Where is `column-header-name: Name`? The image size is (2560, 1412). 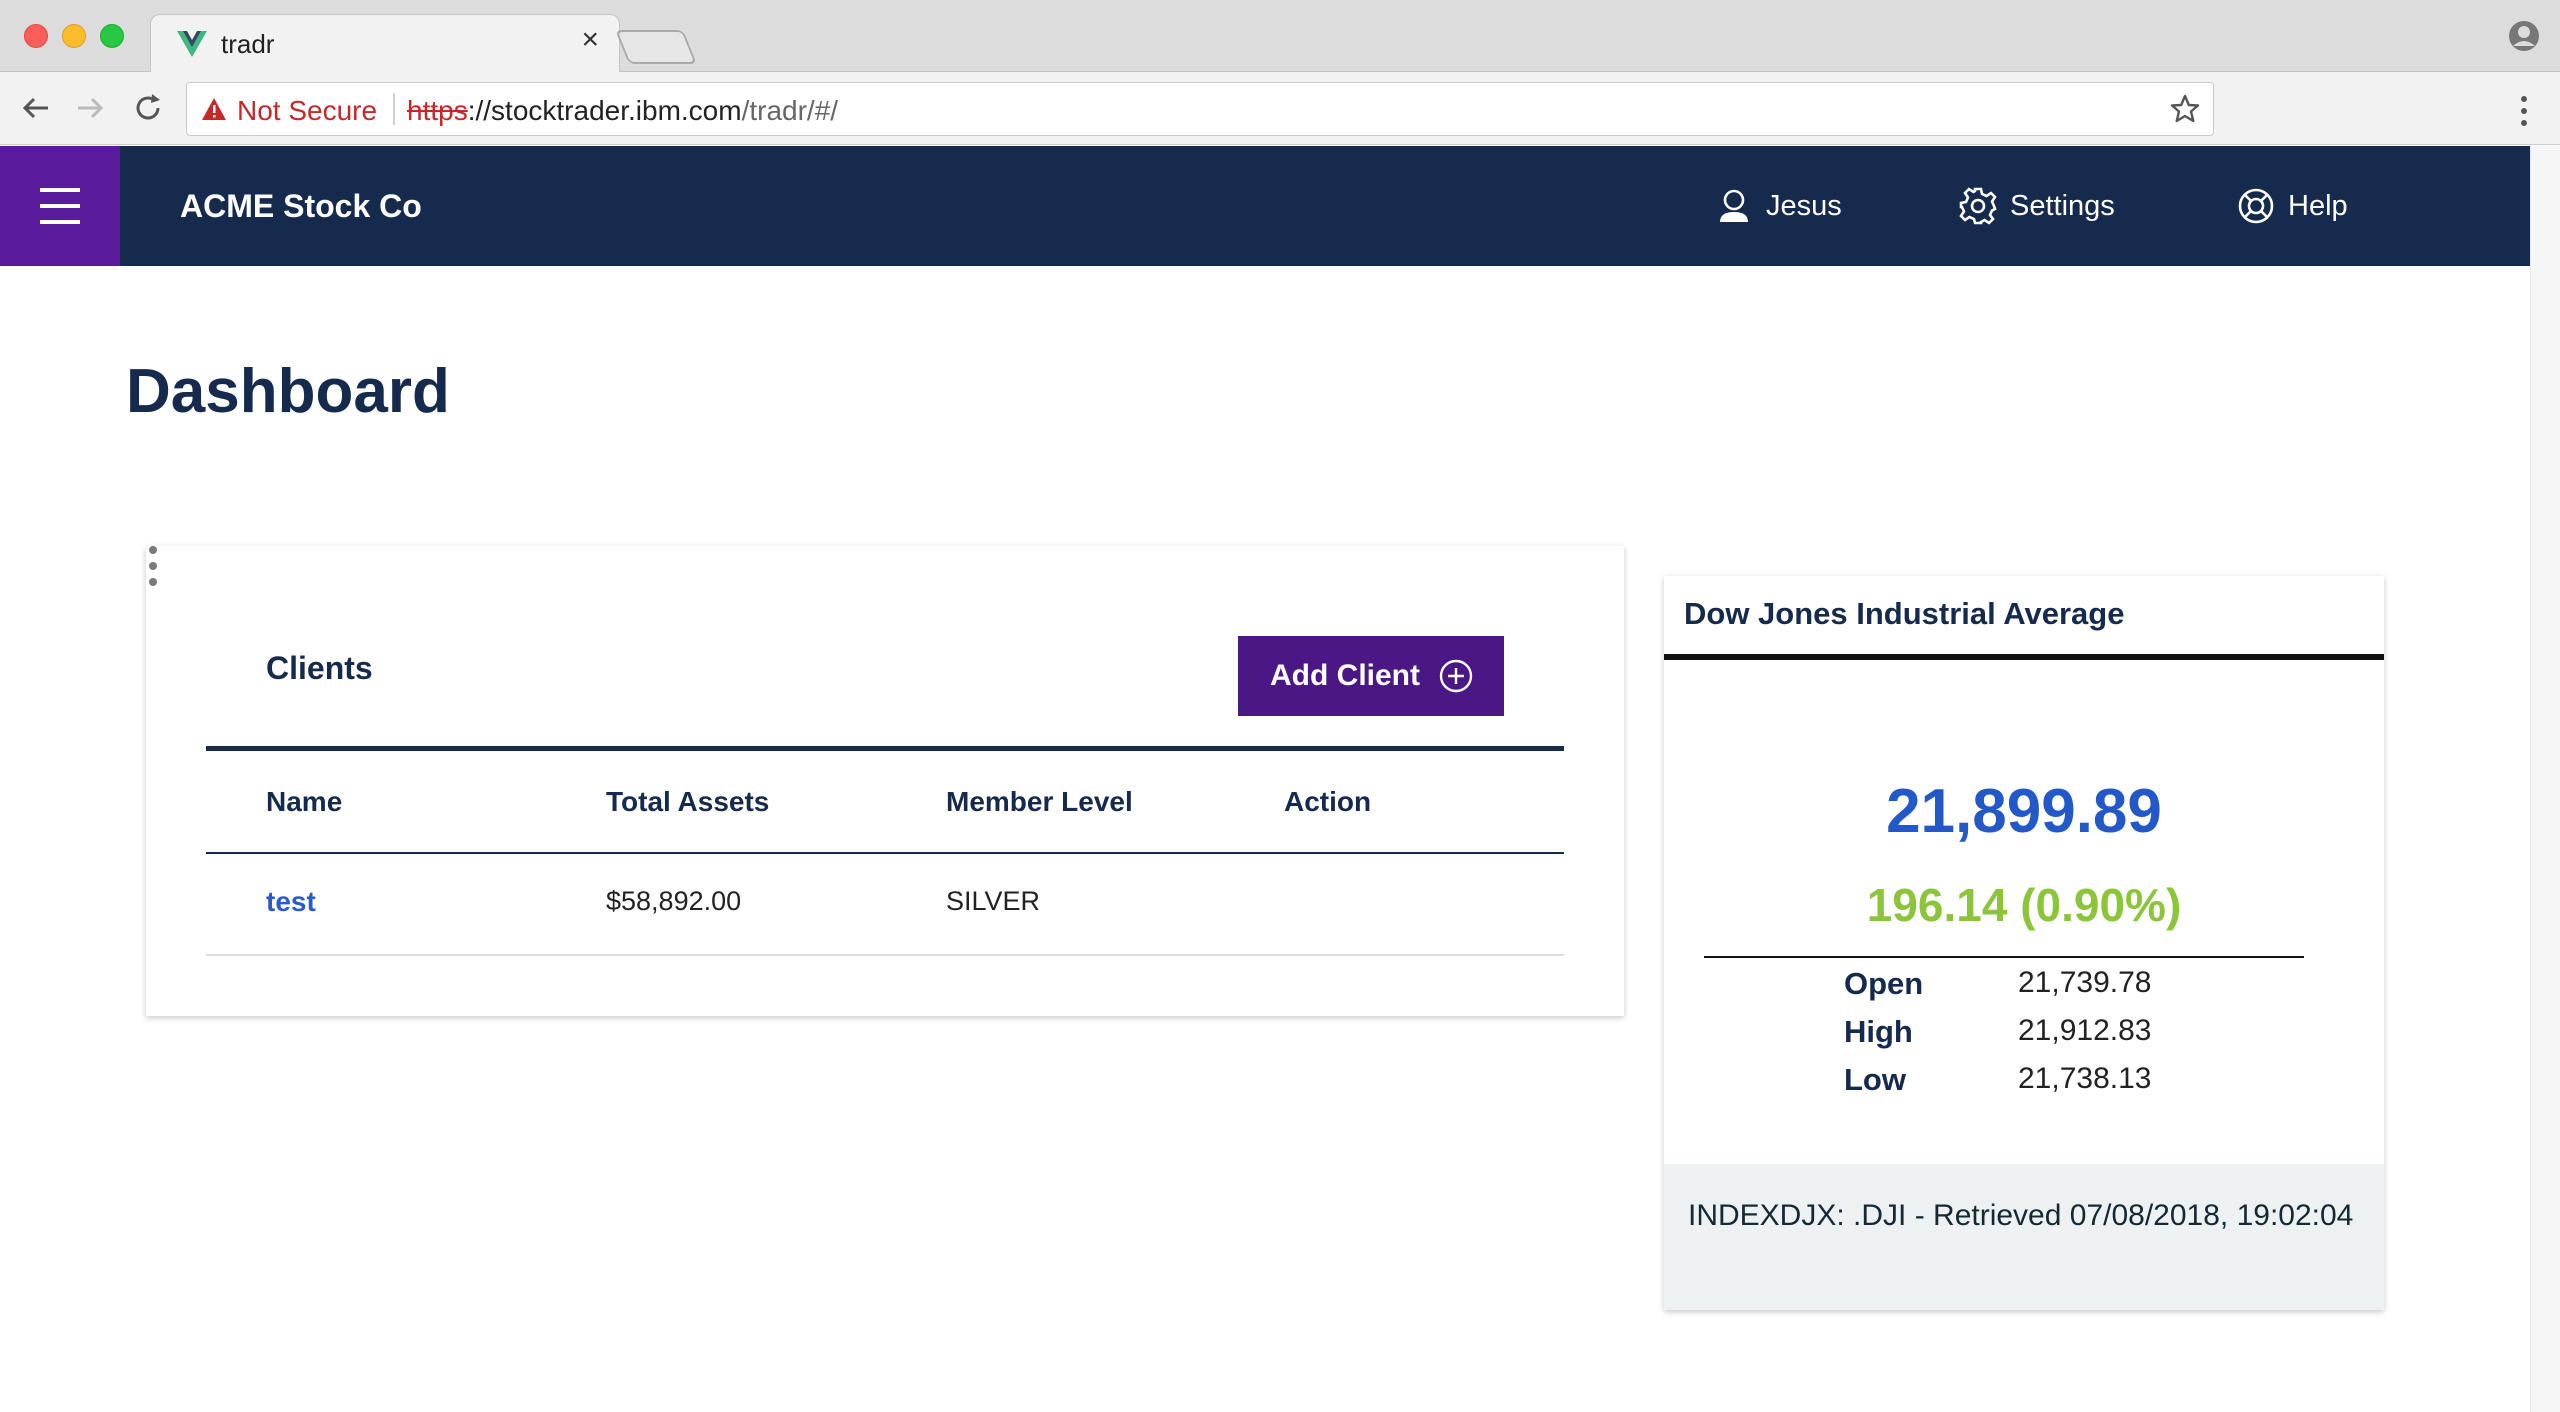
column-header-name: Name is located at coordinates (304, 802).